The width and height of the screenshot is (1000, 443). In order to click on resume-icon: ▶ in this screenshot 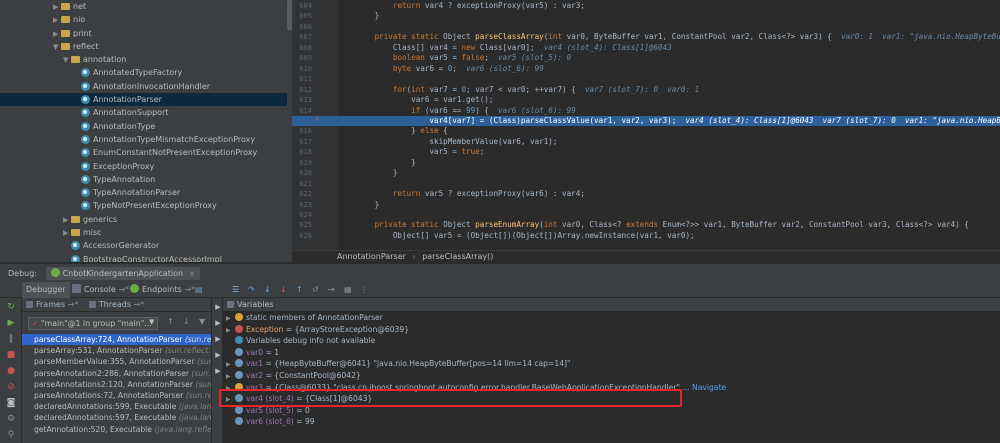, I will do `click(11, 323)`.